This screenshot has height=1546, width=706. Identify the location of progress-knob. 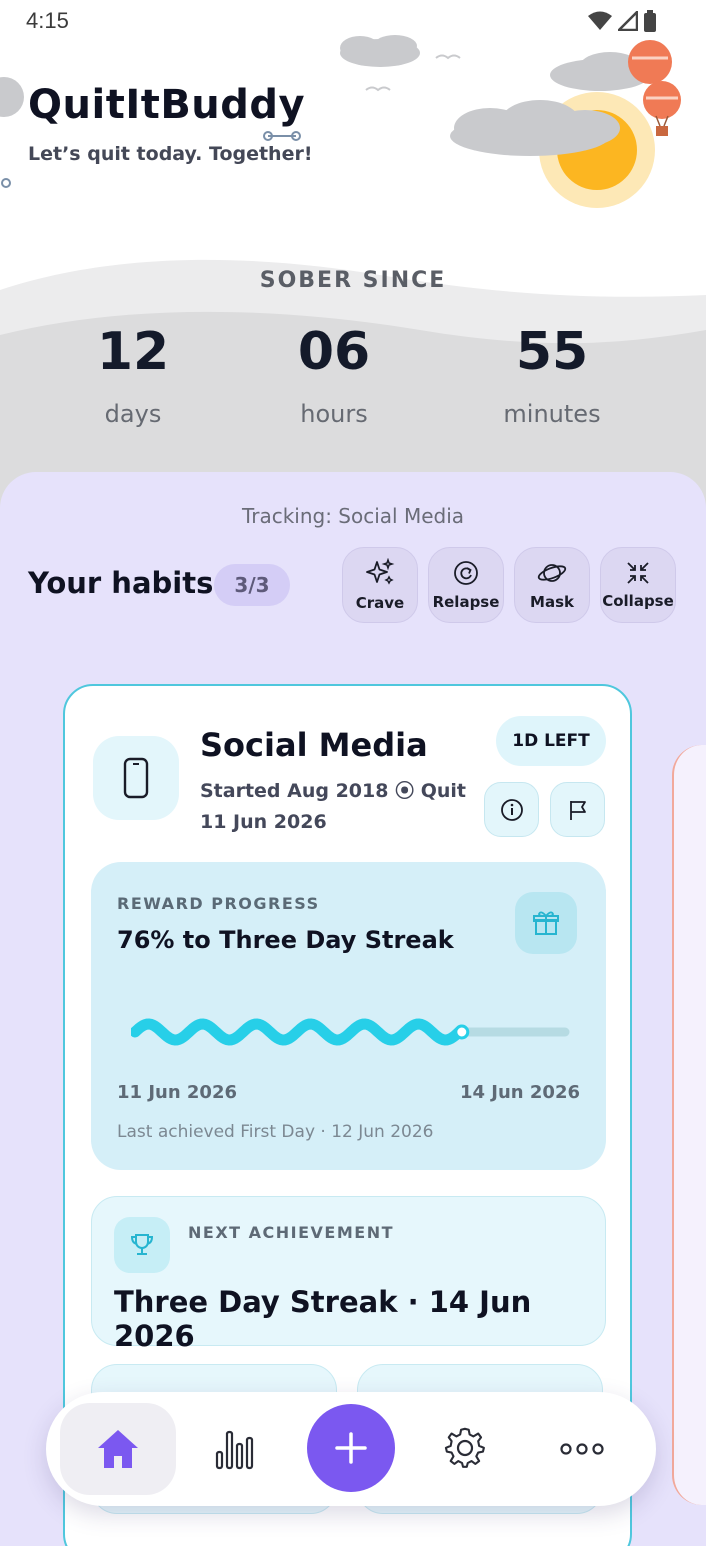
(462, 1032).